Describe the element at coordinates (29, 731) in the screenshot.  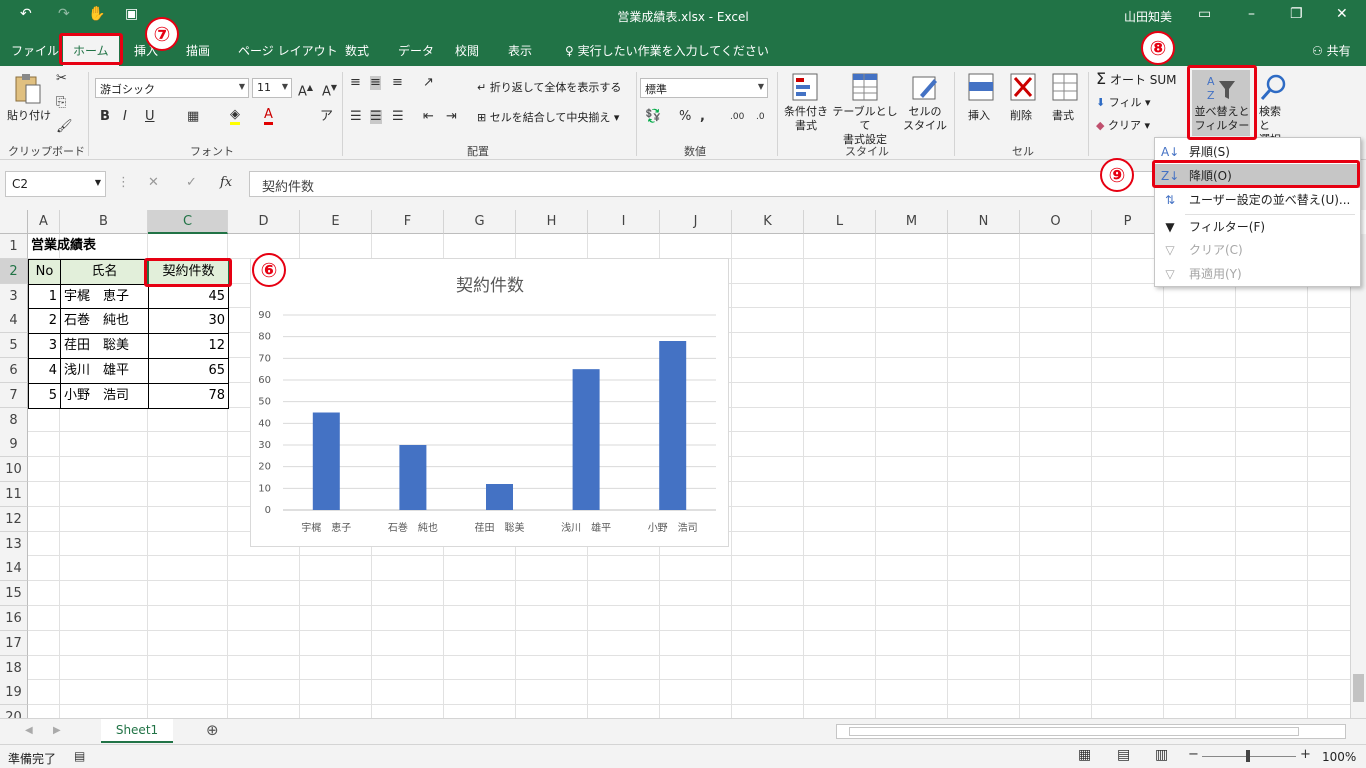
I see `prev-sheet-icon: ◀` at that location.